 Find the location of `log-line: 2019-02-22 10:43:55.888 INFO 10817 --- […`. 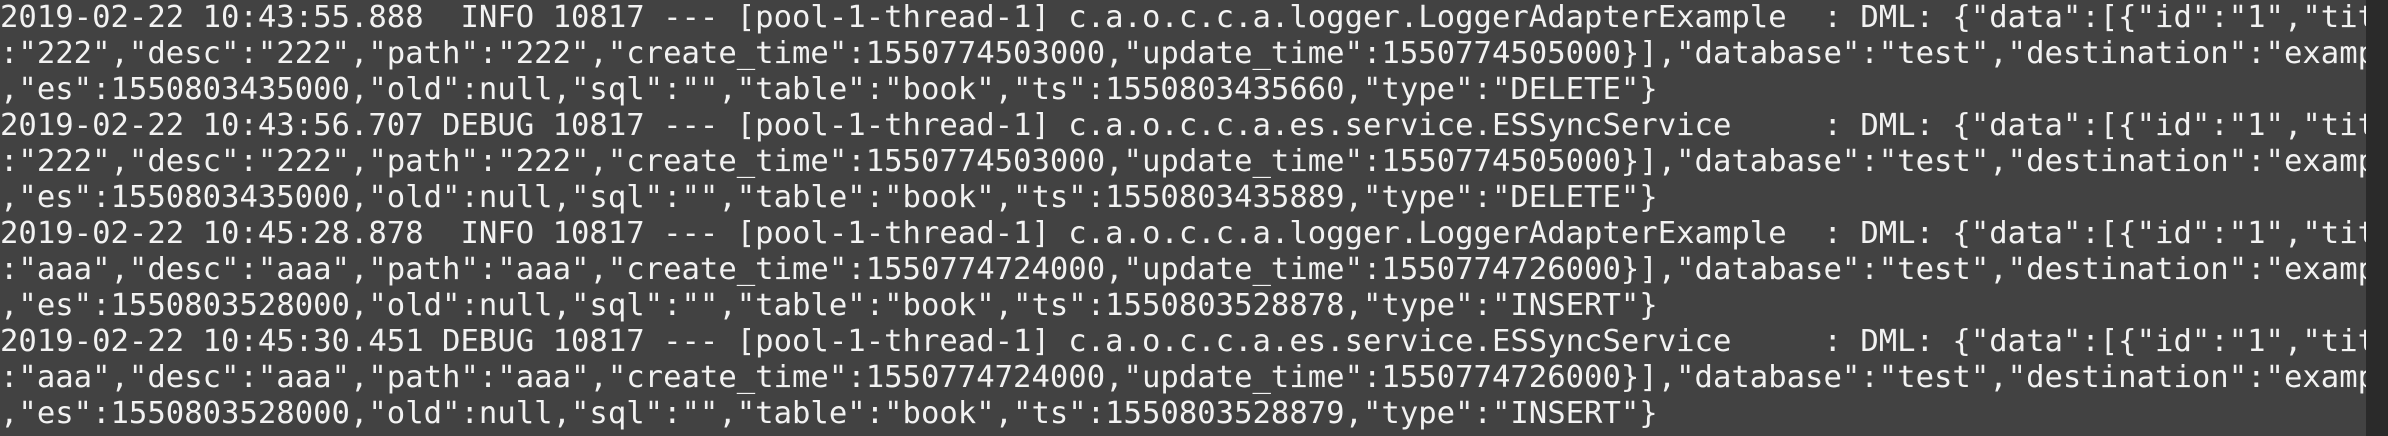

log-line: 2019-02-22 10:43:55.888 INFO 10817 --- [… is located at coordinates (1183, 17).